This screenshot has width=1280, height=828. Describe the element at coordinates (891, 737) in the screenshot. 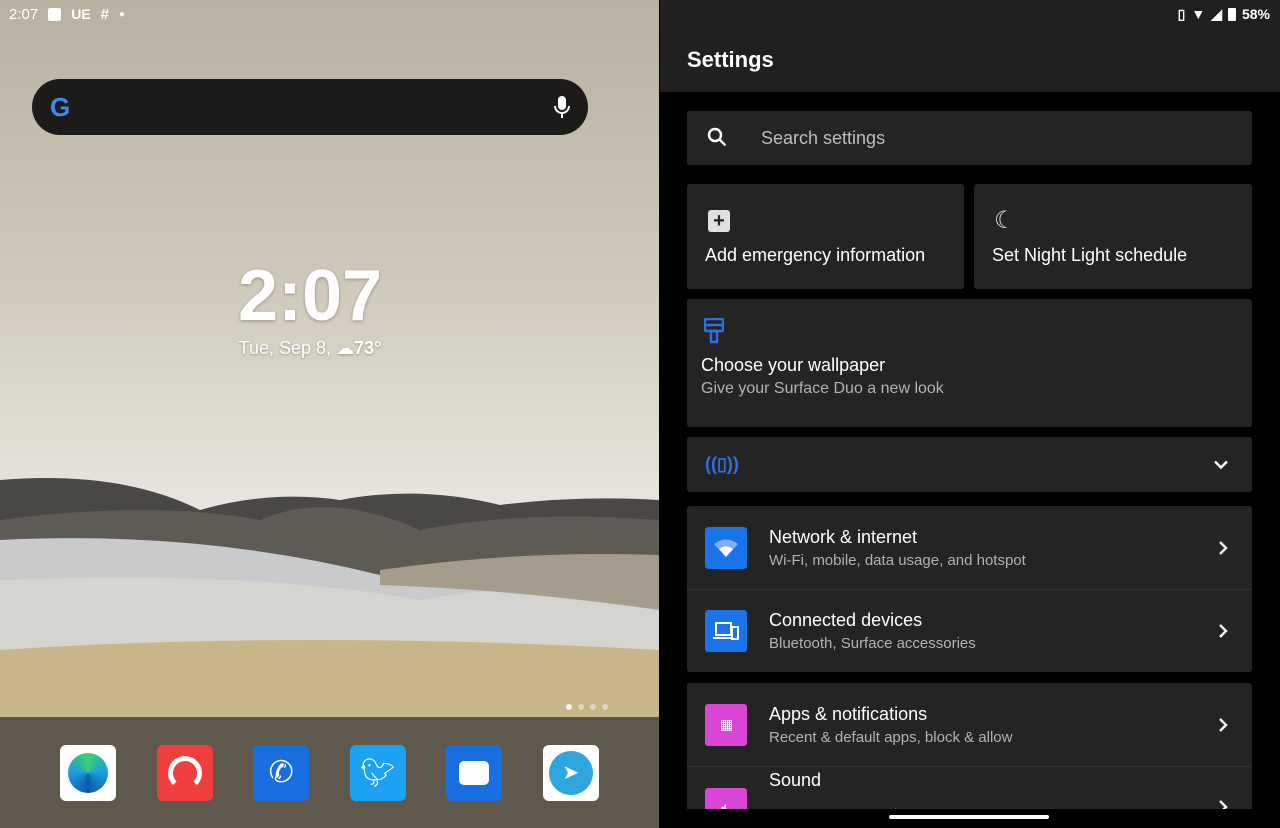

I see `item-subtitle: Recent & default apps, block & allow` at that location.